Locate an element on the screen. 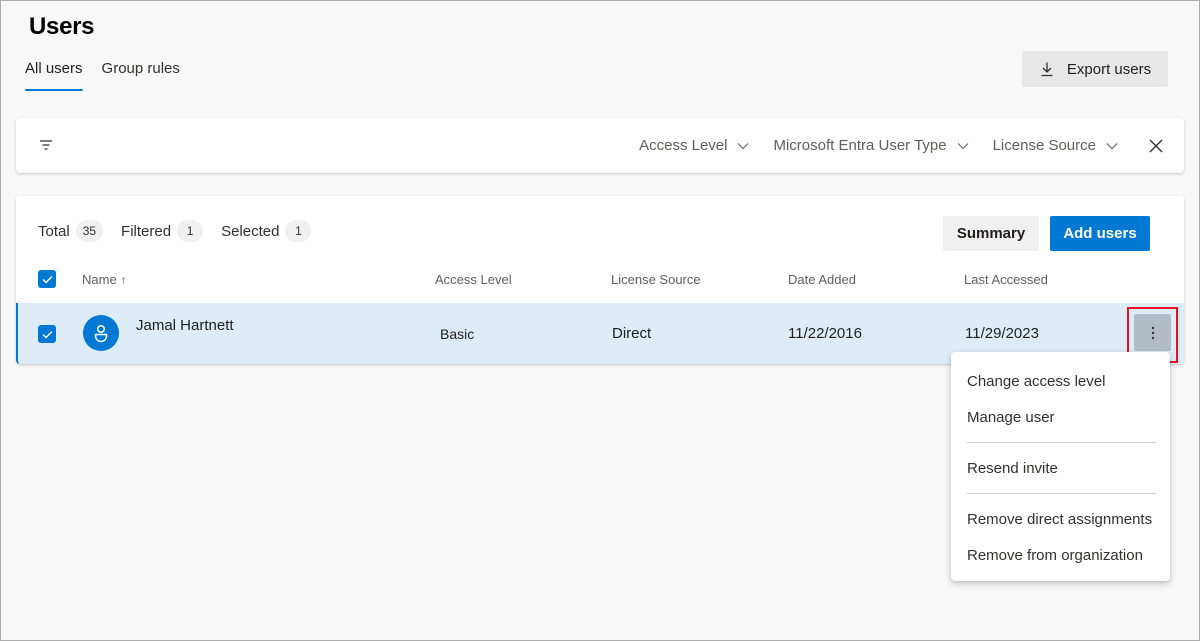 This screenshot has width=1200, height=641. tab-bar: All users Group rules is located at coordinates (102, 75).